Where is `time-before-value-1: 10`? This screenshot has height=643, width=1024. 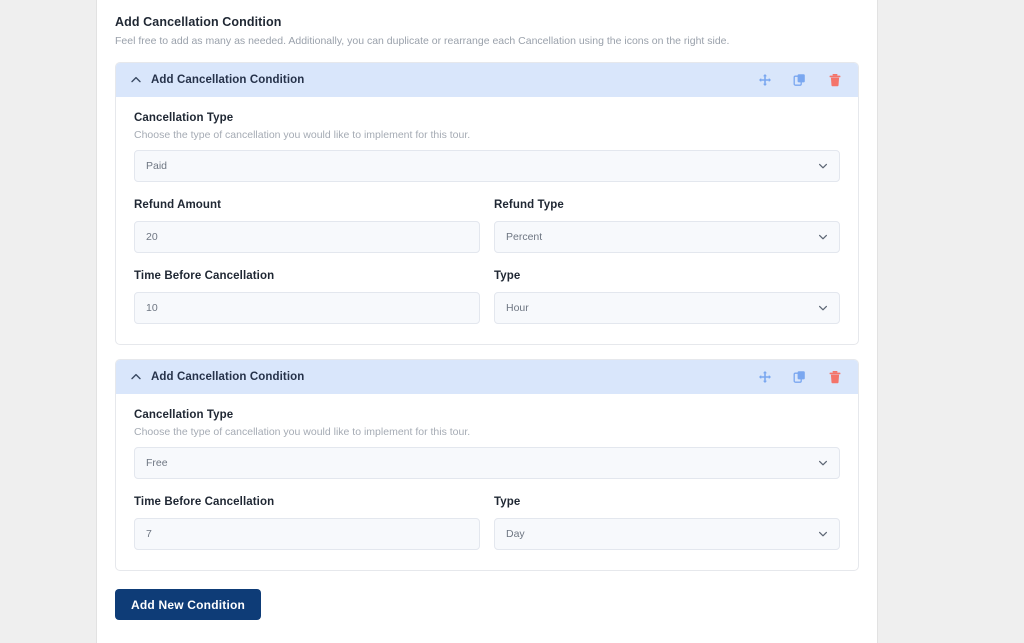 time-before-value-1: 10 is located at coordinates (152, 308).